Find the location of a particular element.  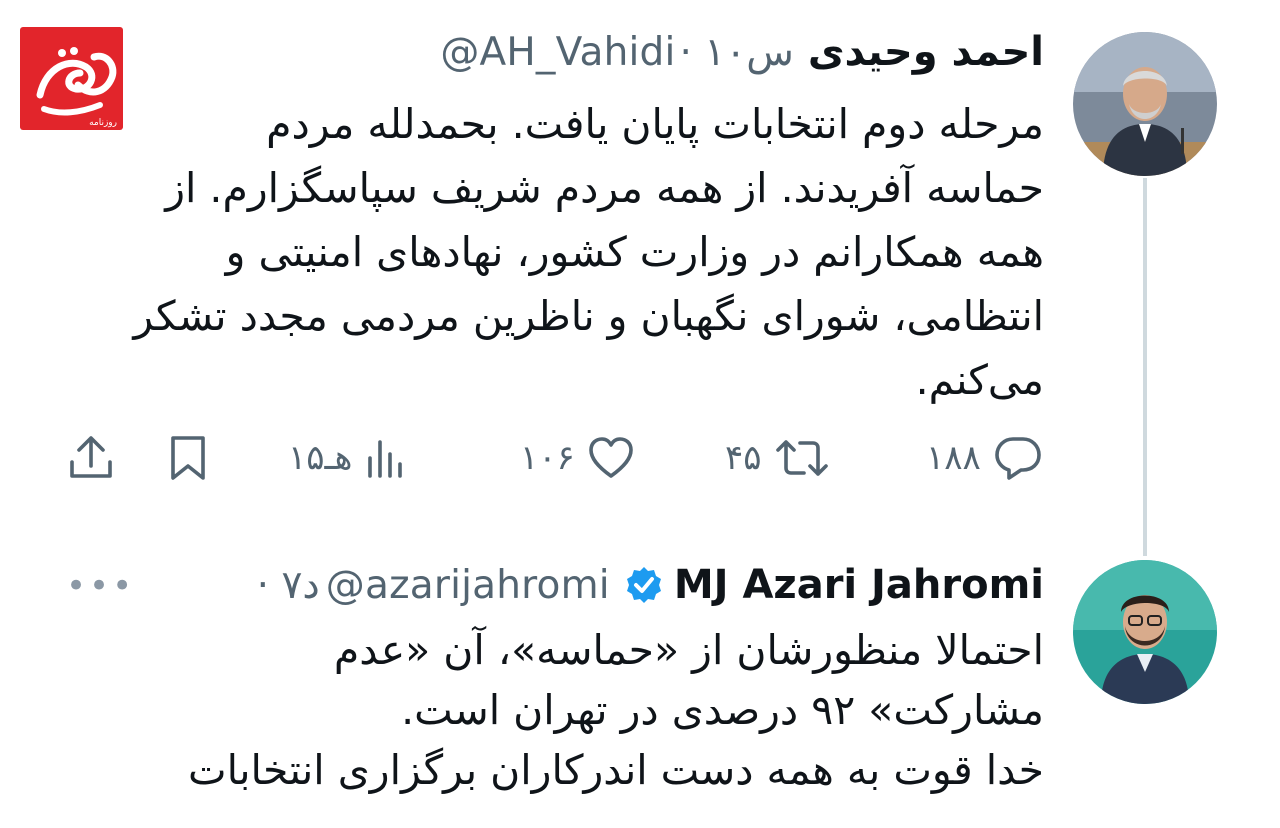

share-icon is located at coordinates (91, 457).